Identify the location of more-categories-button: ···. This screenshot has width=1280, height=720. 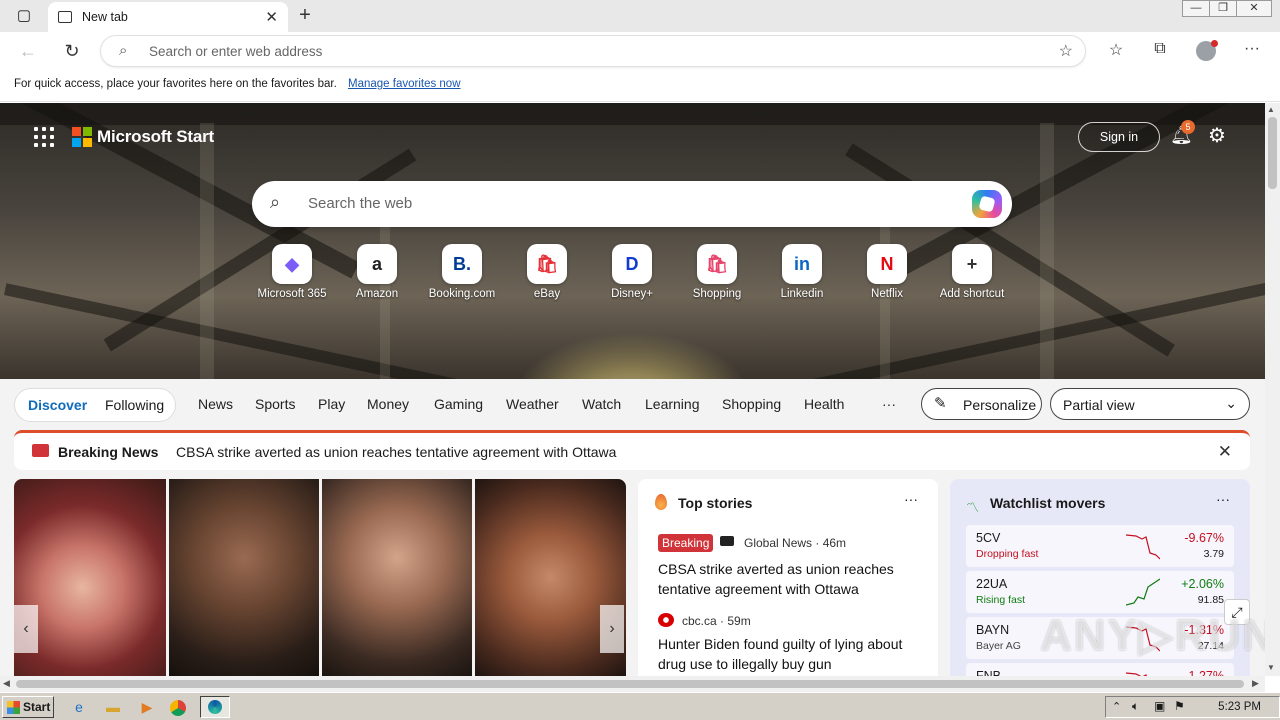
(889, 404).